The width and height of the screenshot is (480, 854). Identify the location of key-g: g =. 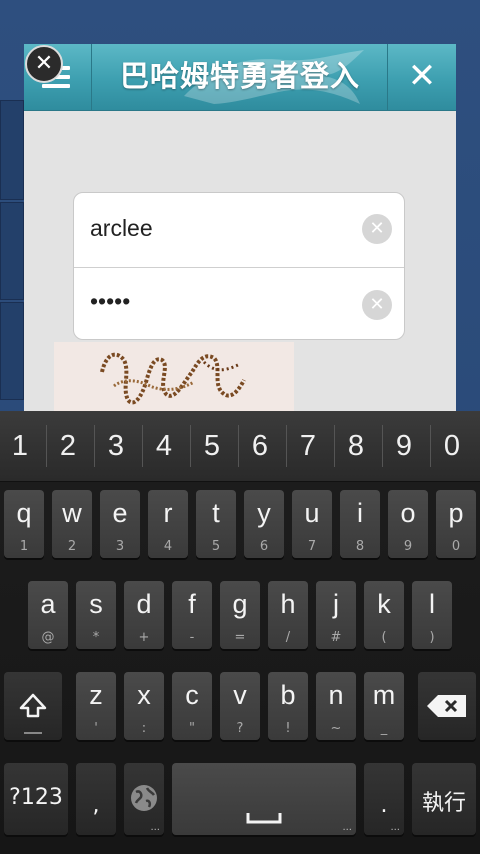
(240, 615).